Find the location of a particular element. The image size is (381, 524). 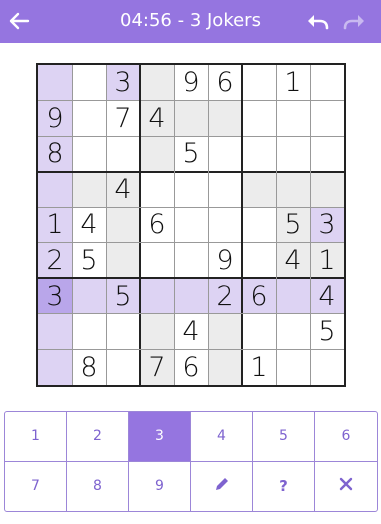

board-cell-r5c8: 5 is located at coordinates (293, 225).